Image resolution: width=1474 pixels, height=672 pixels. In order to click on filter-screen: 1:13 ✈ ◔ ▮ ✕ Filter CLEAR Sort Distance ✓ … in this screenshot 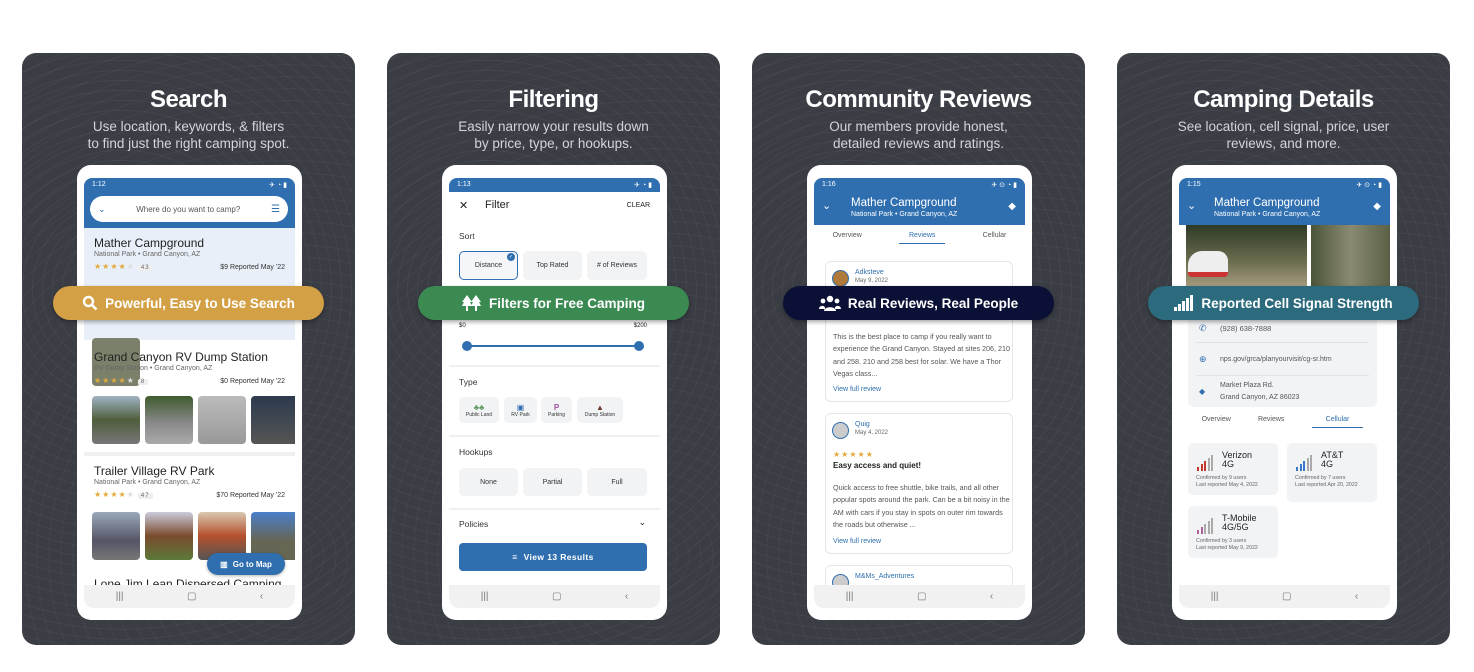, I will do `click(554, 393)`.